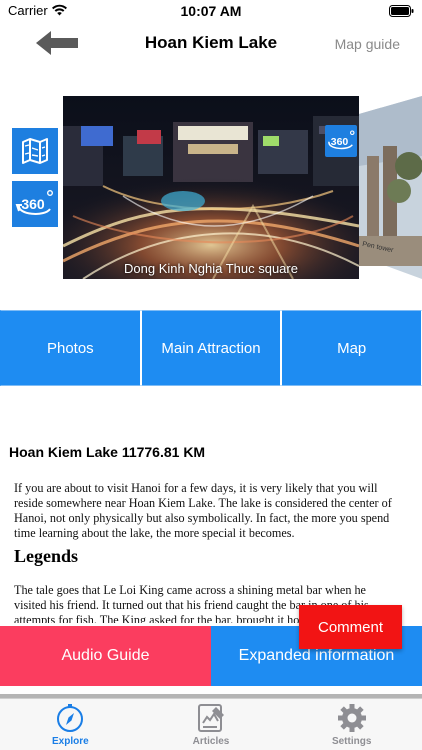  I want to click on section-heading: Legends, so click(46, 556).